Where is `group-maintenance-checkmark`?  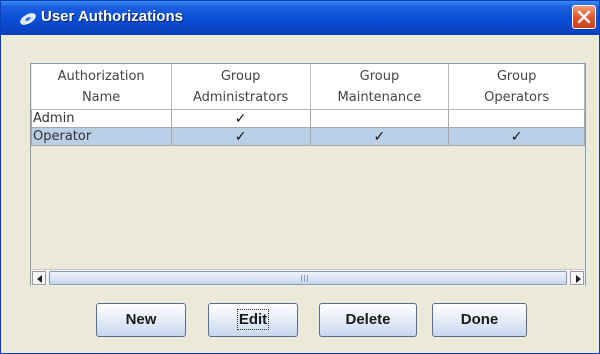
group-maintenance-checkmark is located at coordinates (379, 118).